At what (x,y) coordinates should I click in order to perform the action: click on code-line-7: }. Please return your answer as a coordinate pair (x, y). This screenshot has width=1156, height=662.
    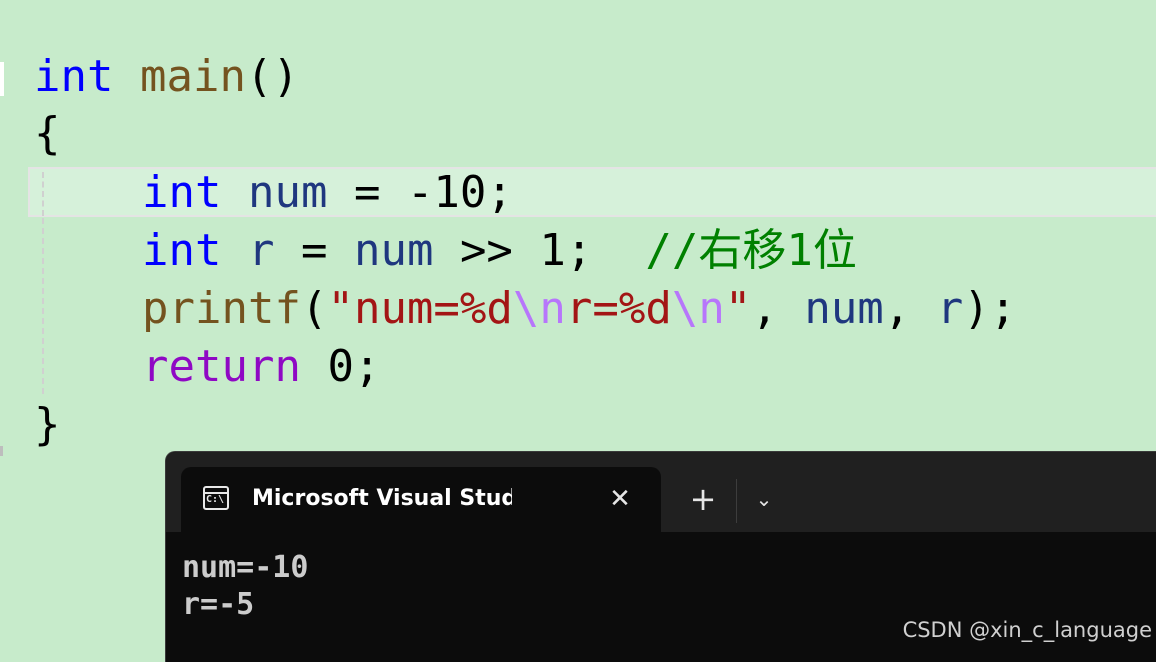
    Looking at the image, I should click on (47, 424).